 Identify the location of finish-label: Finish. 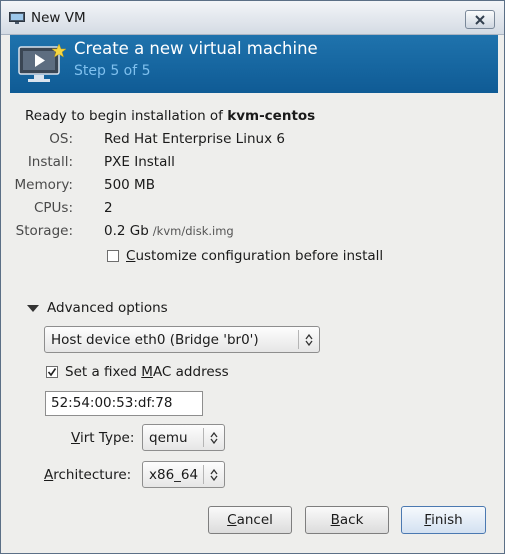
(443, 520).